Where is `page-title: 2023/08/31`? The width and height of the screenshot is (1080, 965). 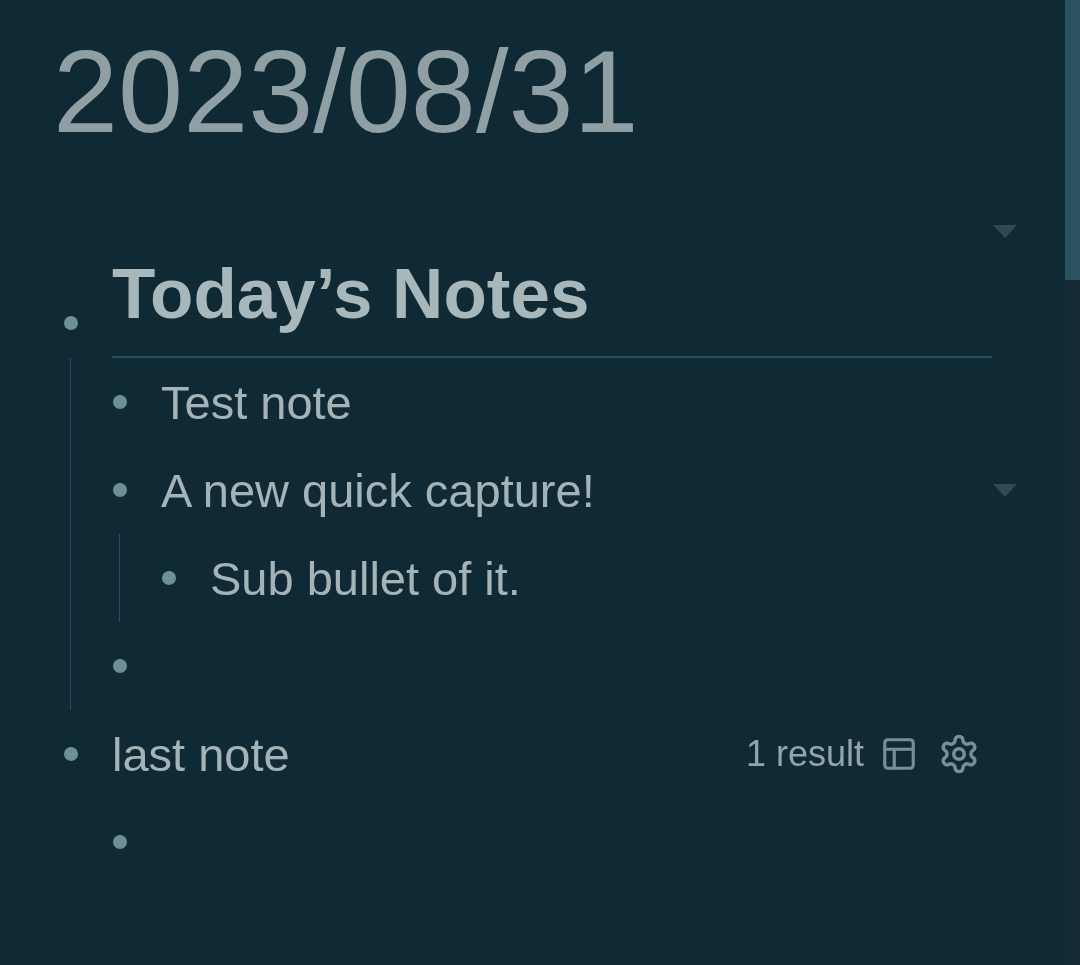 page-title: 2023/08/31 is located at coordinates (346, 92).